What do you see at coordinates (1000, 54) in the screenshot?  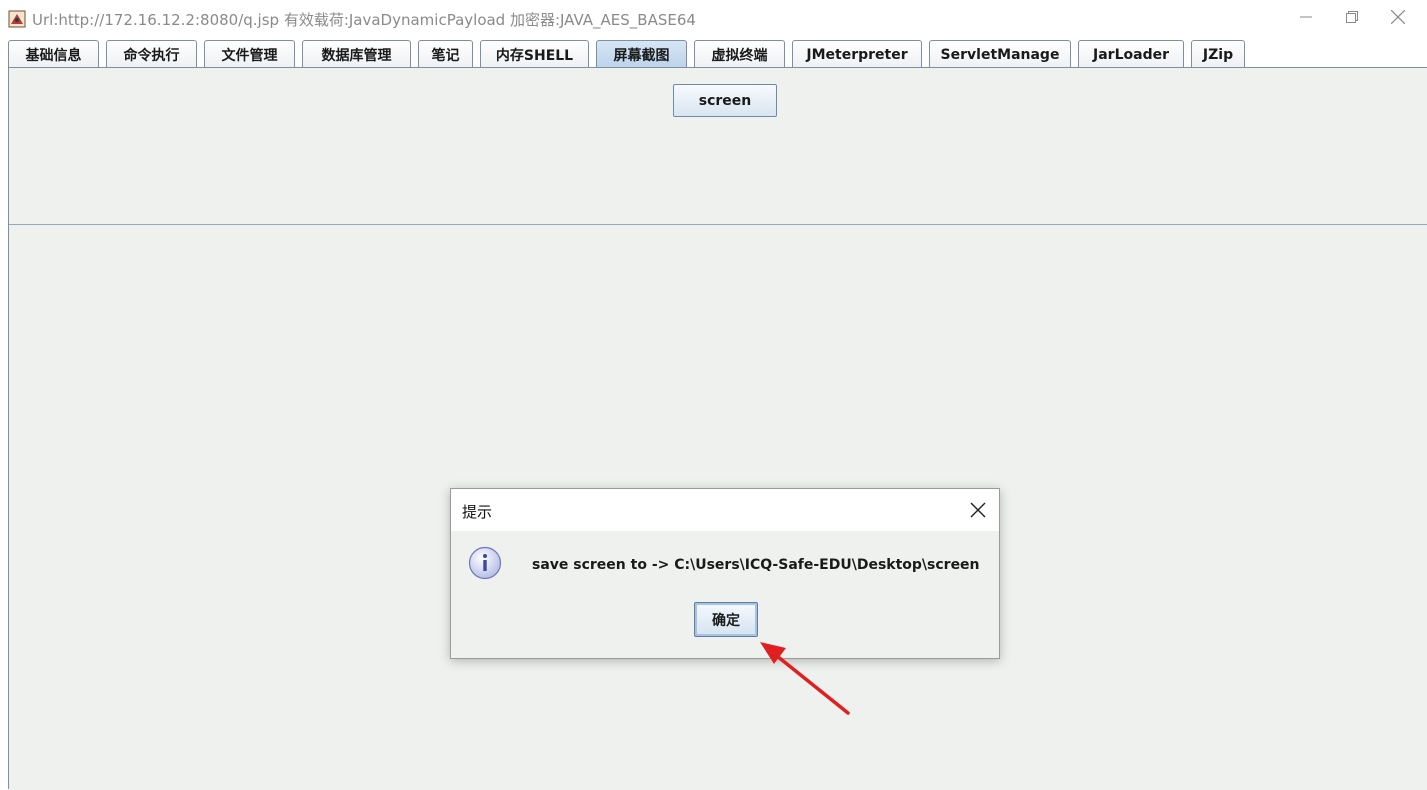 I see `tab-servletmanage: ServletManage` at bounding box center [1000, 54].